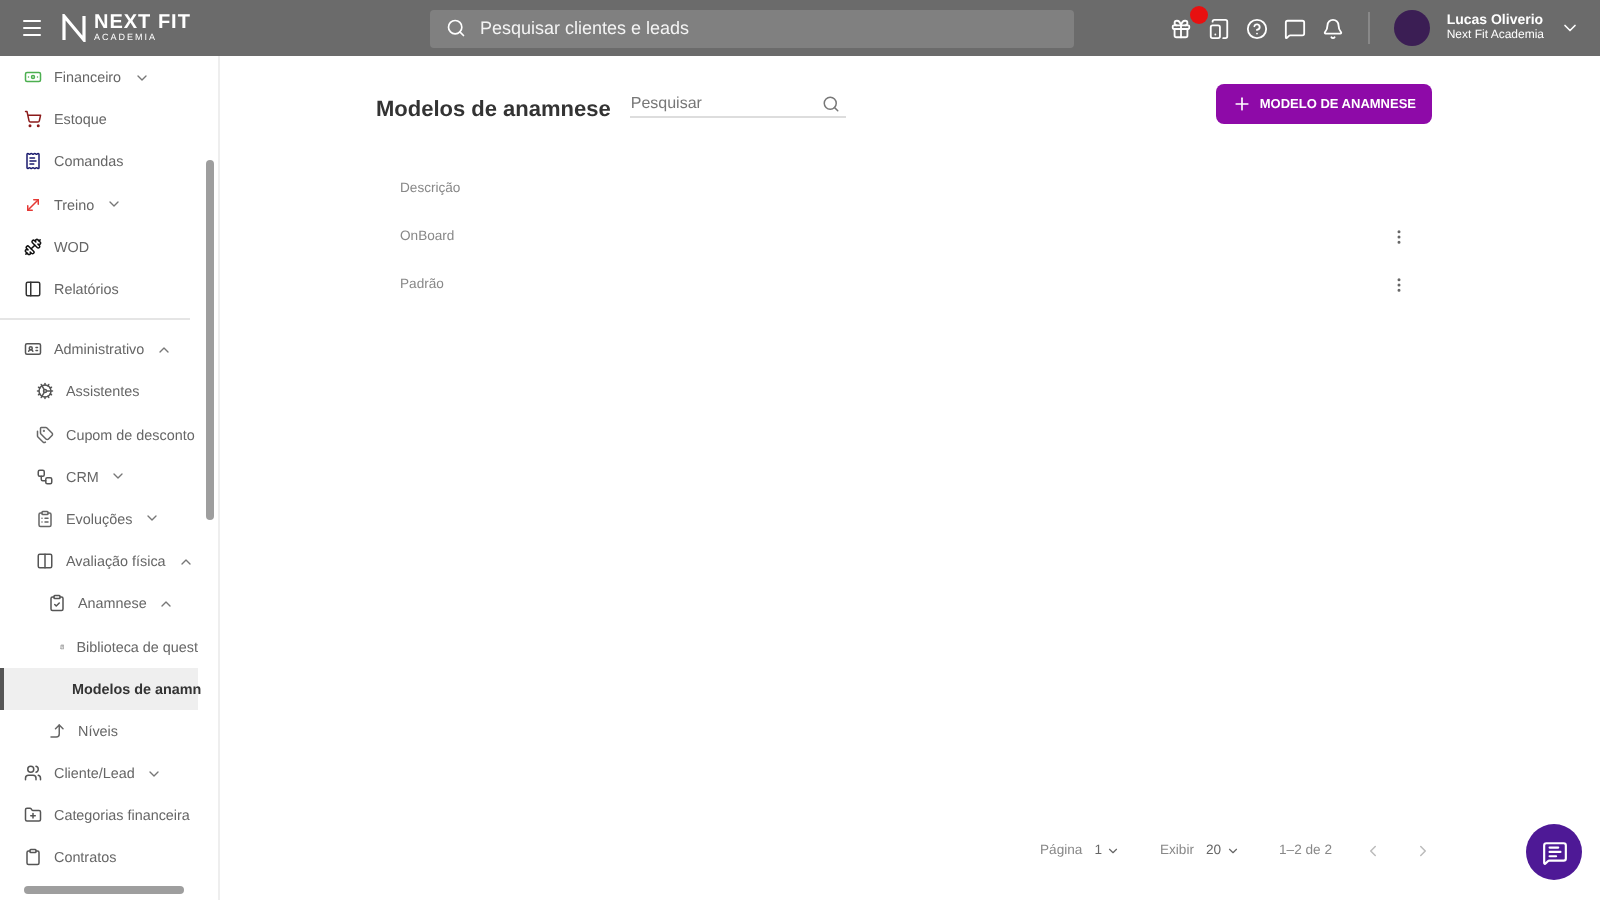  Describe the element at coordinates (493, 110) in the screenshot. I see `page-title: Modelos de anamnese` at that location.